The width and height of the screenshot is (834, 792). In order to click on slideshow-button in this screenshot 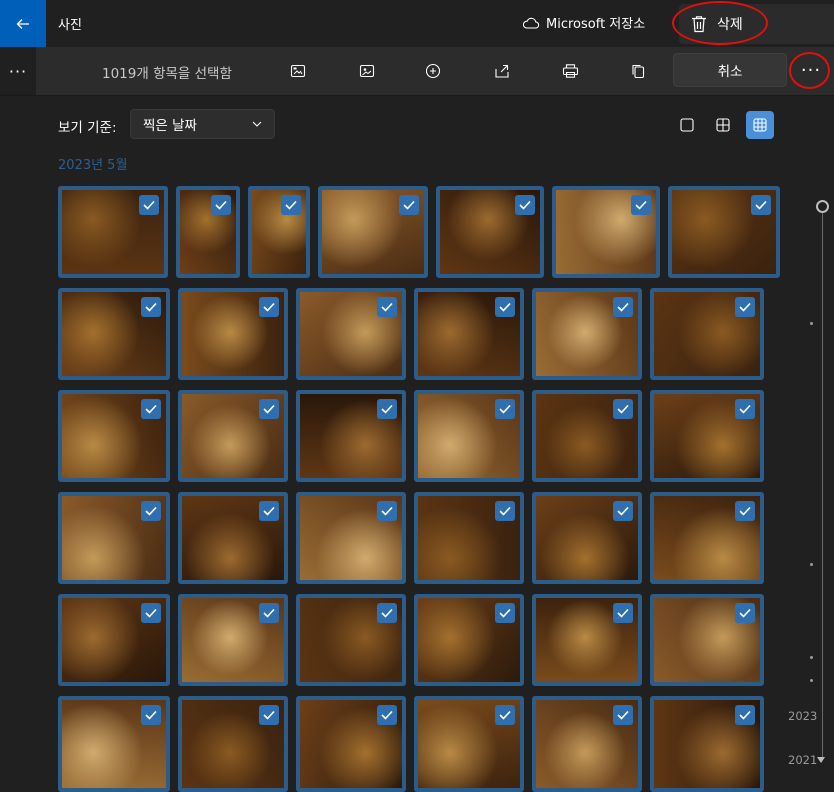, I will do `click(298, 71)`.